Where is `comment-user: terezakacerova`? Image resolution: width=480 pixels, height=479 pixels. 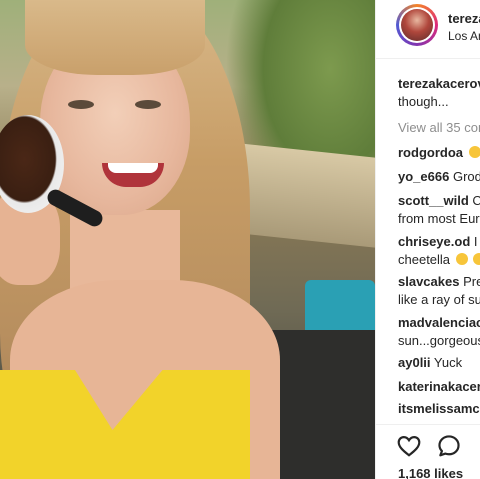
comment-user: terezakacerova is located at coordinates (439, 83).